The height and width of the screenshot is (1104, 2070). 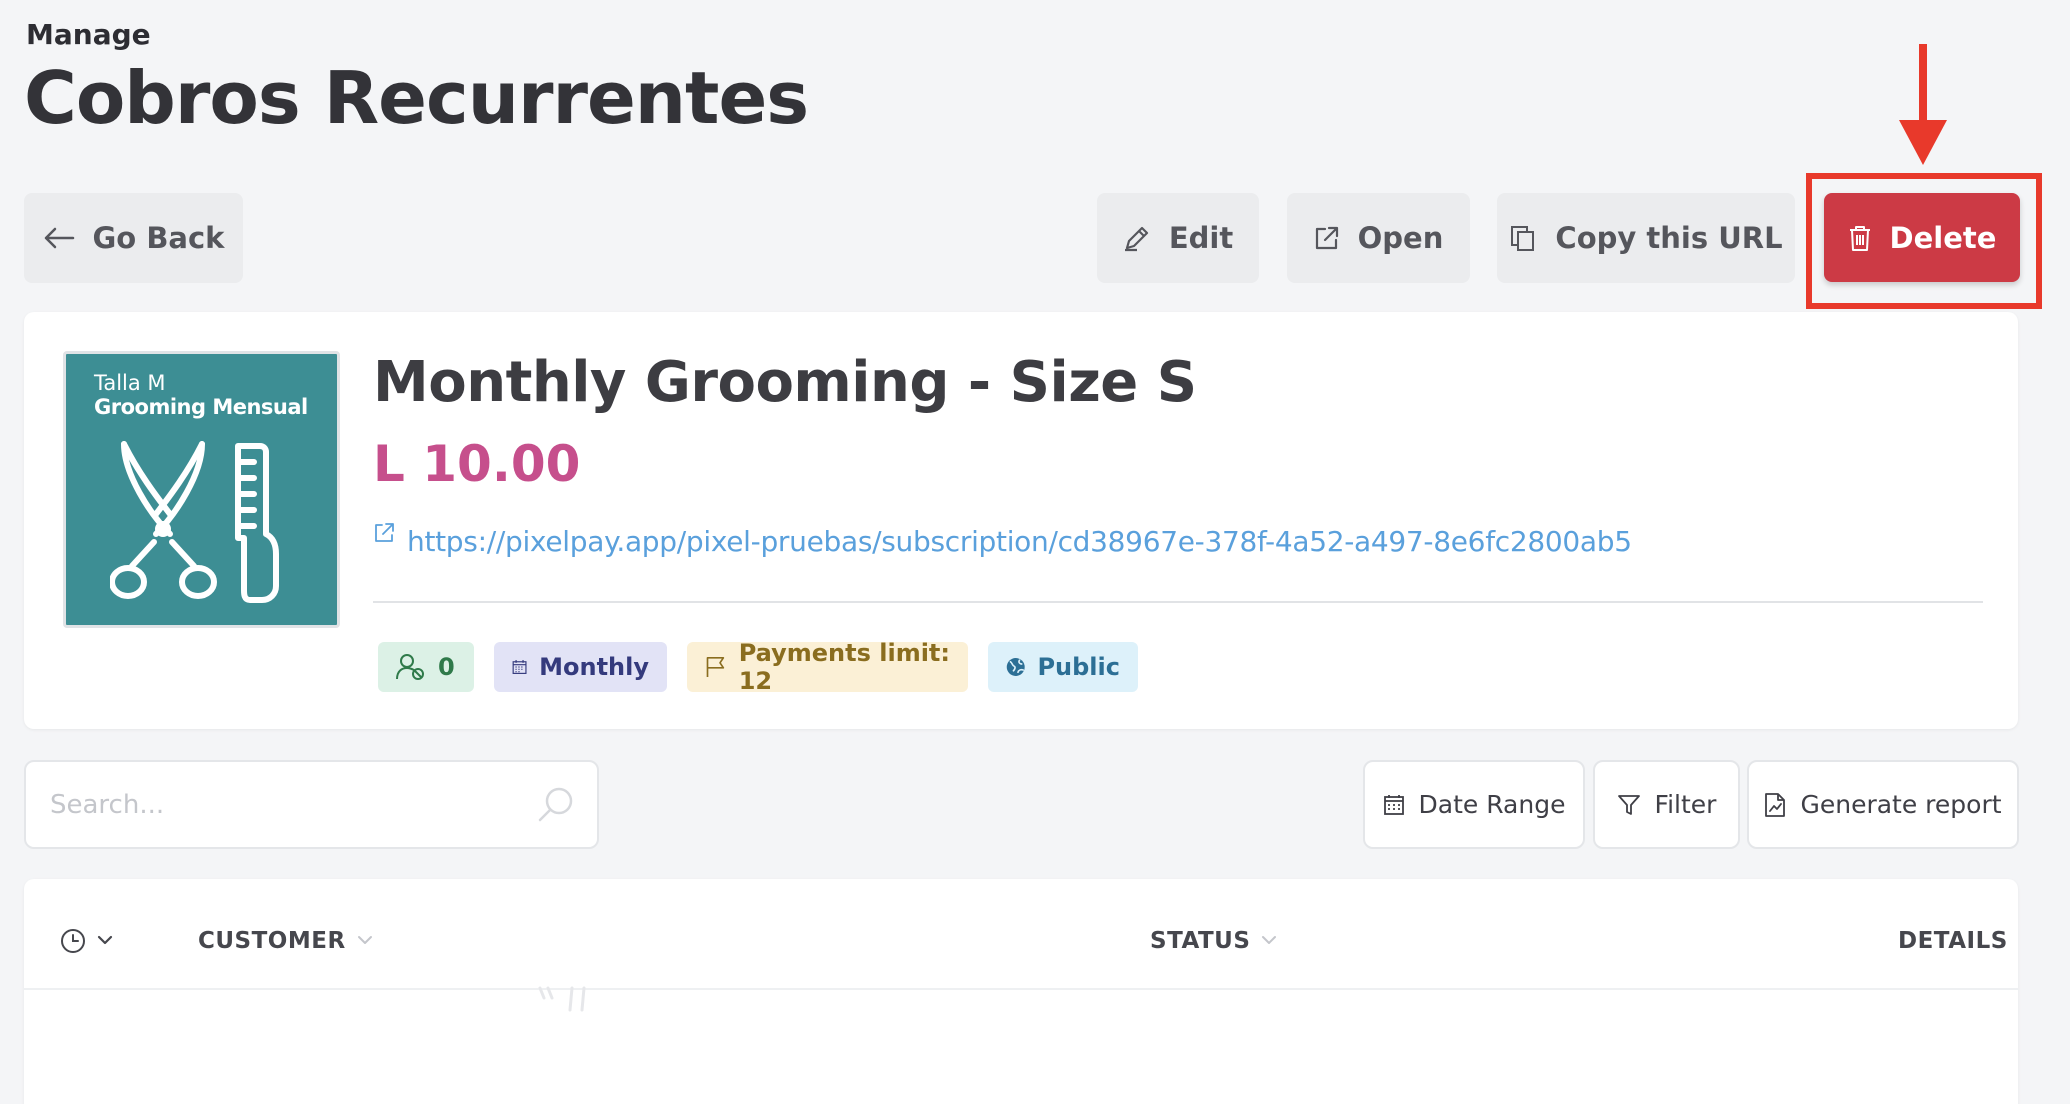 What do you see at coordinates (88, 34) in the screenshot?
I see `manage-label: Manage` at bounding box center [88, 34].